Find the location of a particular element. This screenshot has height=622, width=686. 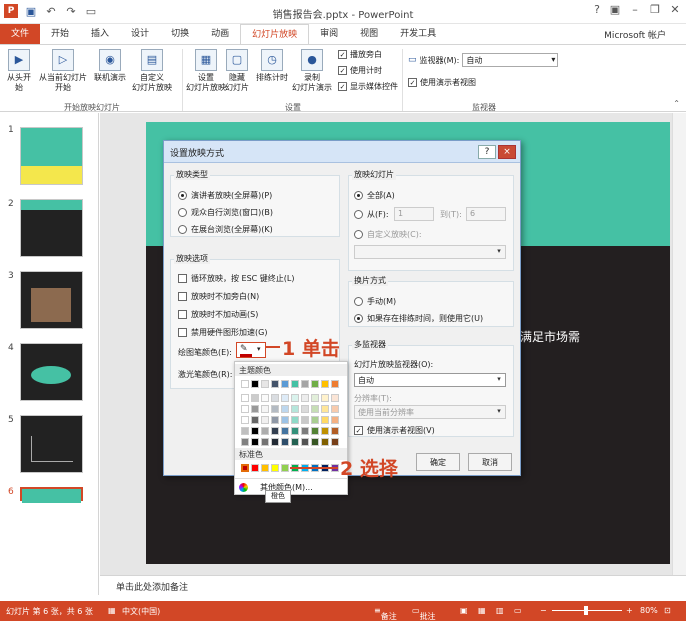

custom-show-dropdown: ▾ is located at coordinates (430, 252).